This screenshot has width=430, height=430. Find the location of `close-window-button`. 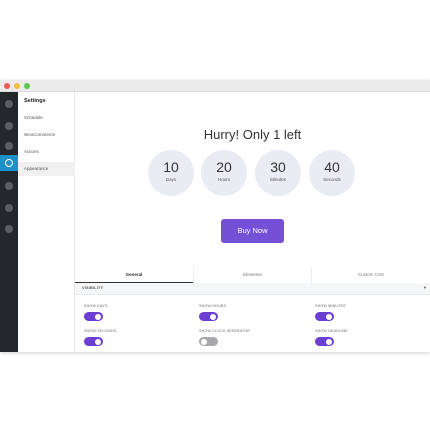

close-window-button is located at coordinates (7, 86).